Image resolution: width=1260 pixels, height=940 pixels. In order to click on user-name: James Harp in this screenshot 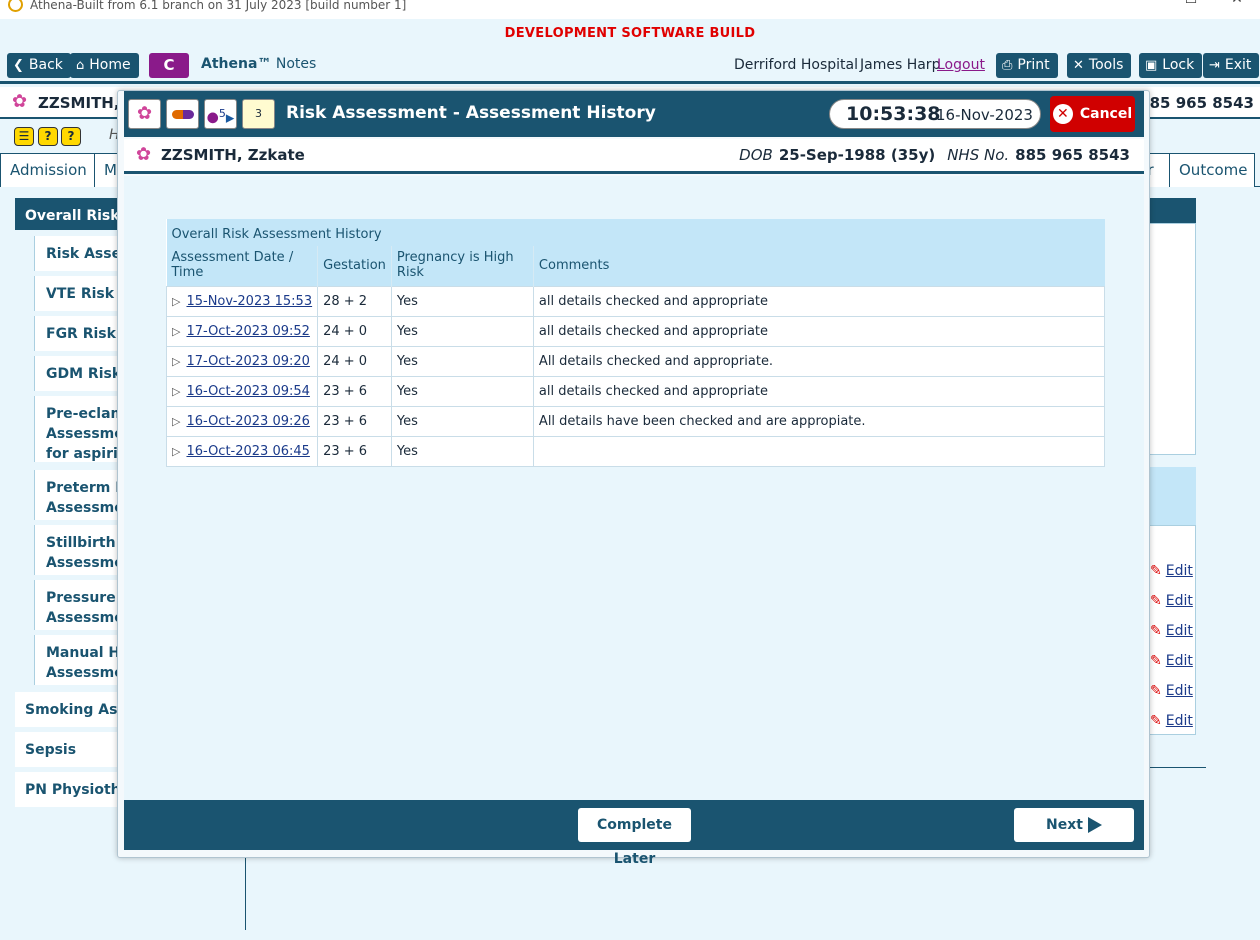, I will do `click(900, 65)`.